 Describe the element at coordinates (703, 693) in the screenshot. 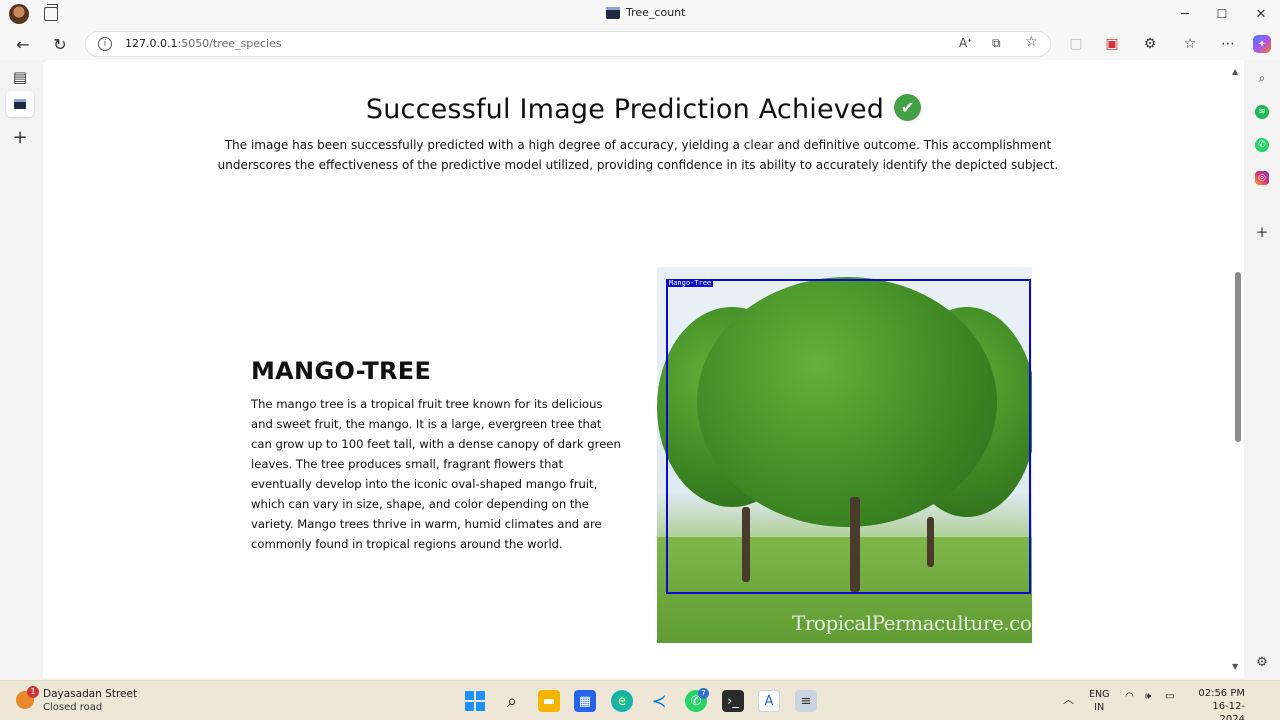

I see `whatsapp-badge: 7` at that location.